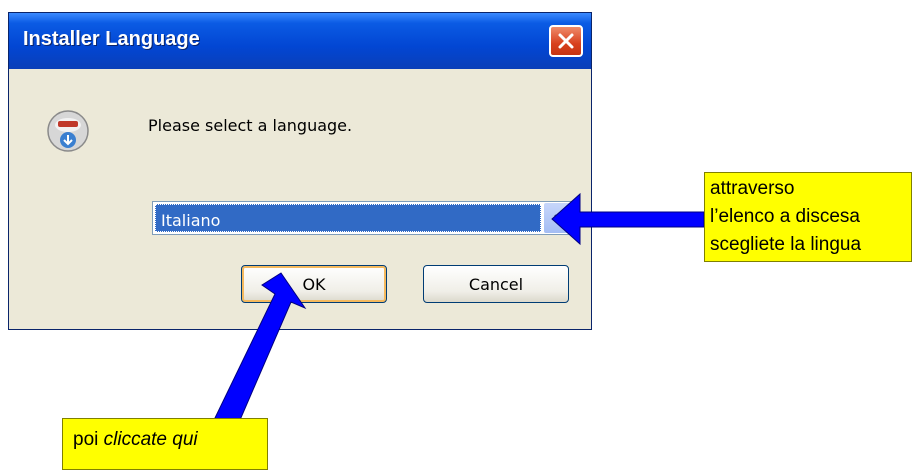 Image resolution: width=914 pixels, height=471 pixels. I want to click on annotation-prefix: poi, so click(88, 439).